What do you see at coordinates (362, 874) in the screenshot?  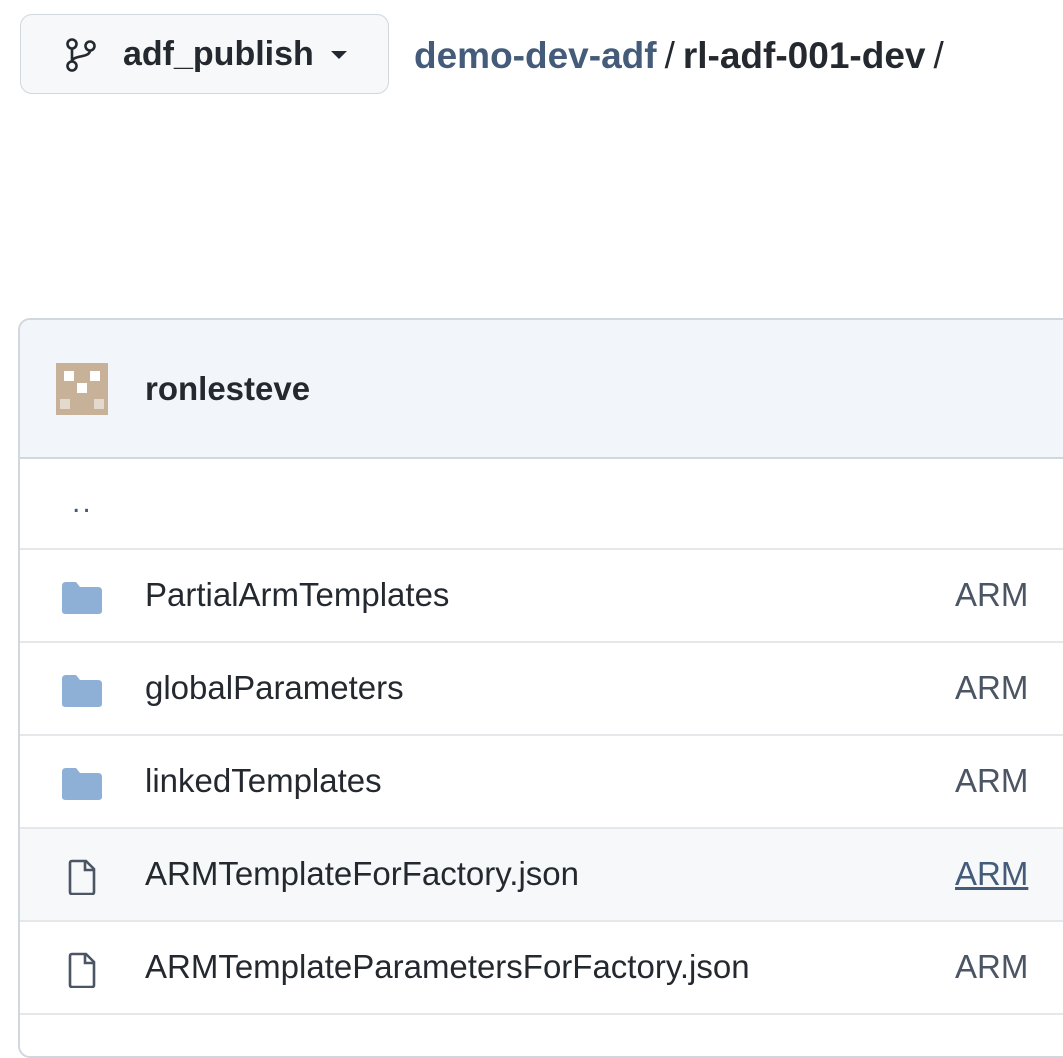 I see `file-name: ARMTemplateForFactory.json` at bounding box center [362, 874].